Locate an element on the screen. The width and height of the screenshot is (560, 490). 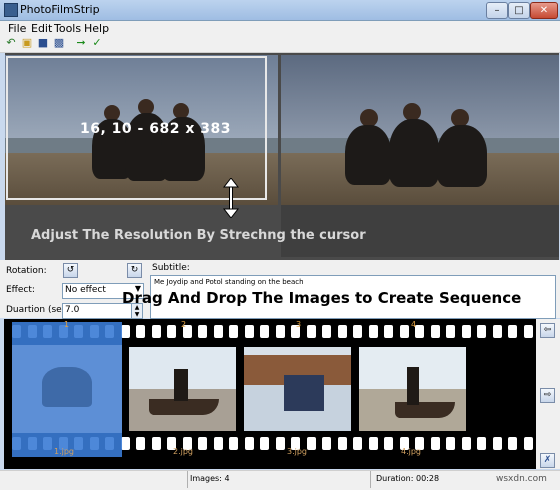
status-bar is located at coordinates (280, 480).